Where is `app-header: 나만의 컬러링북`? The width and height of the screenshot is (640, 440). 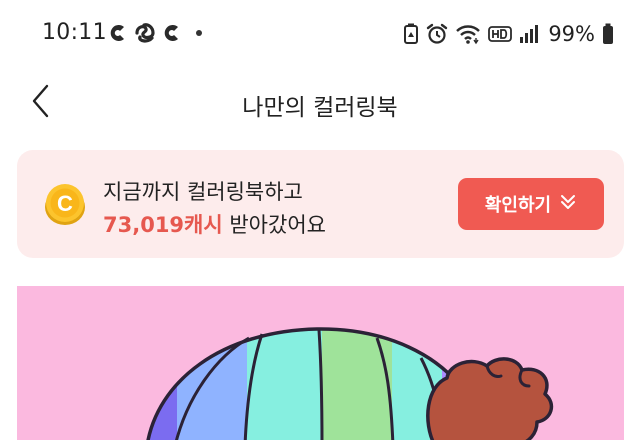 app-header: 나만의 컬러링북 is located at coordinates (320, 103).